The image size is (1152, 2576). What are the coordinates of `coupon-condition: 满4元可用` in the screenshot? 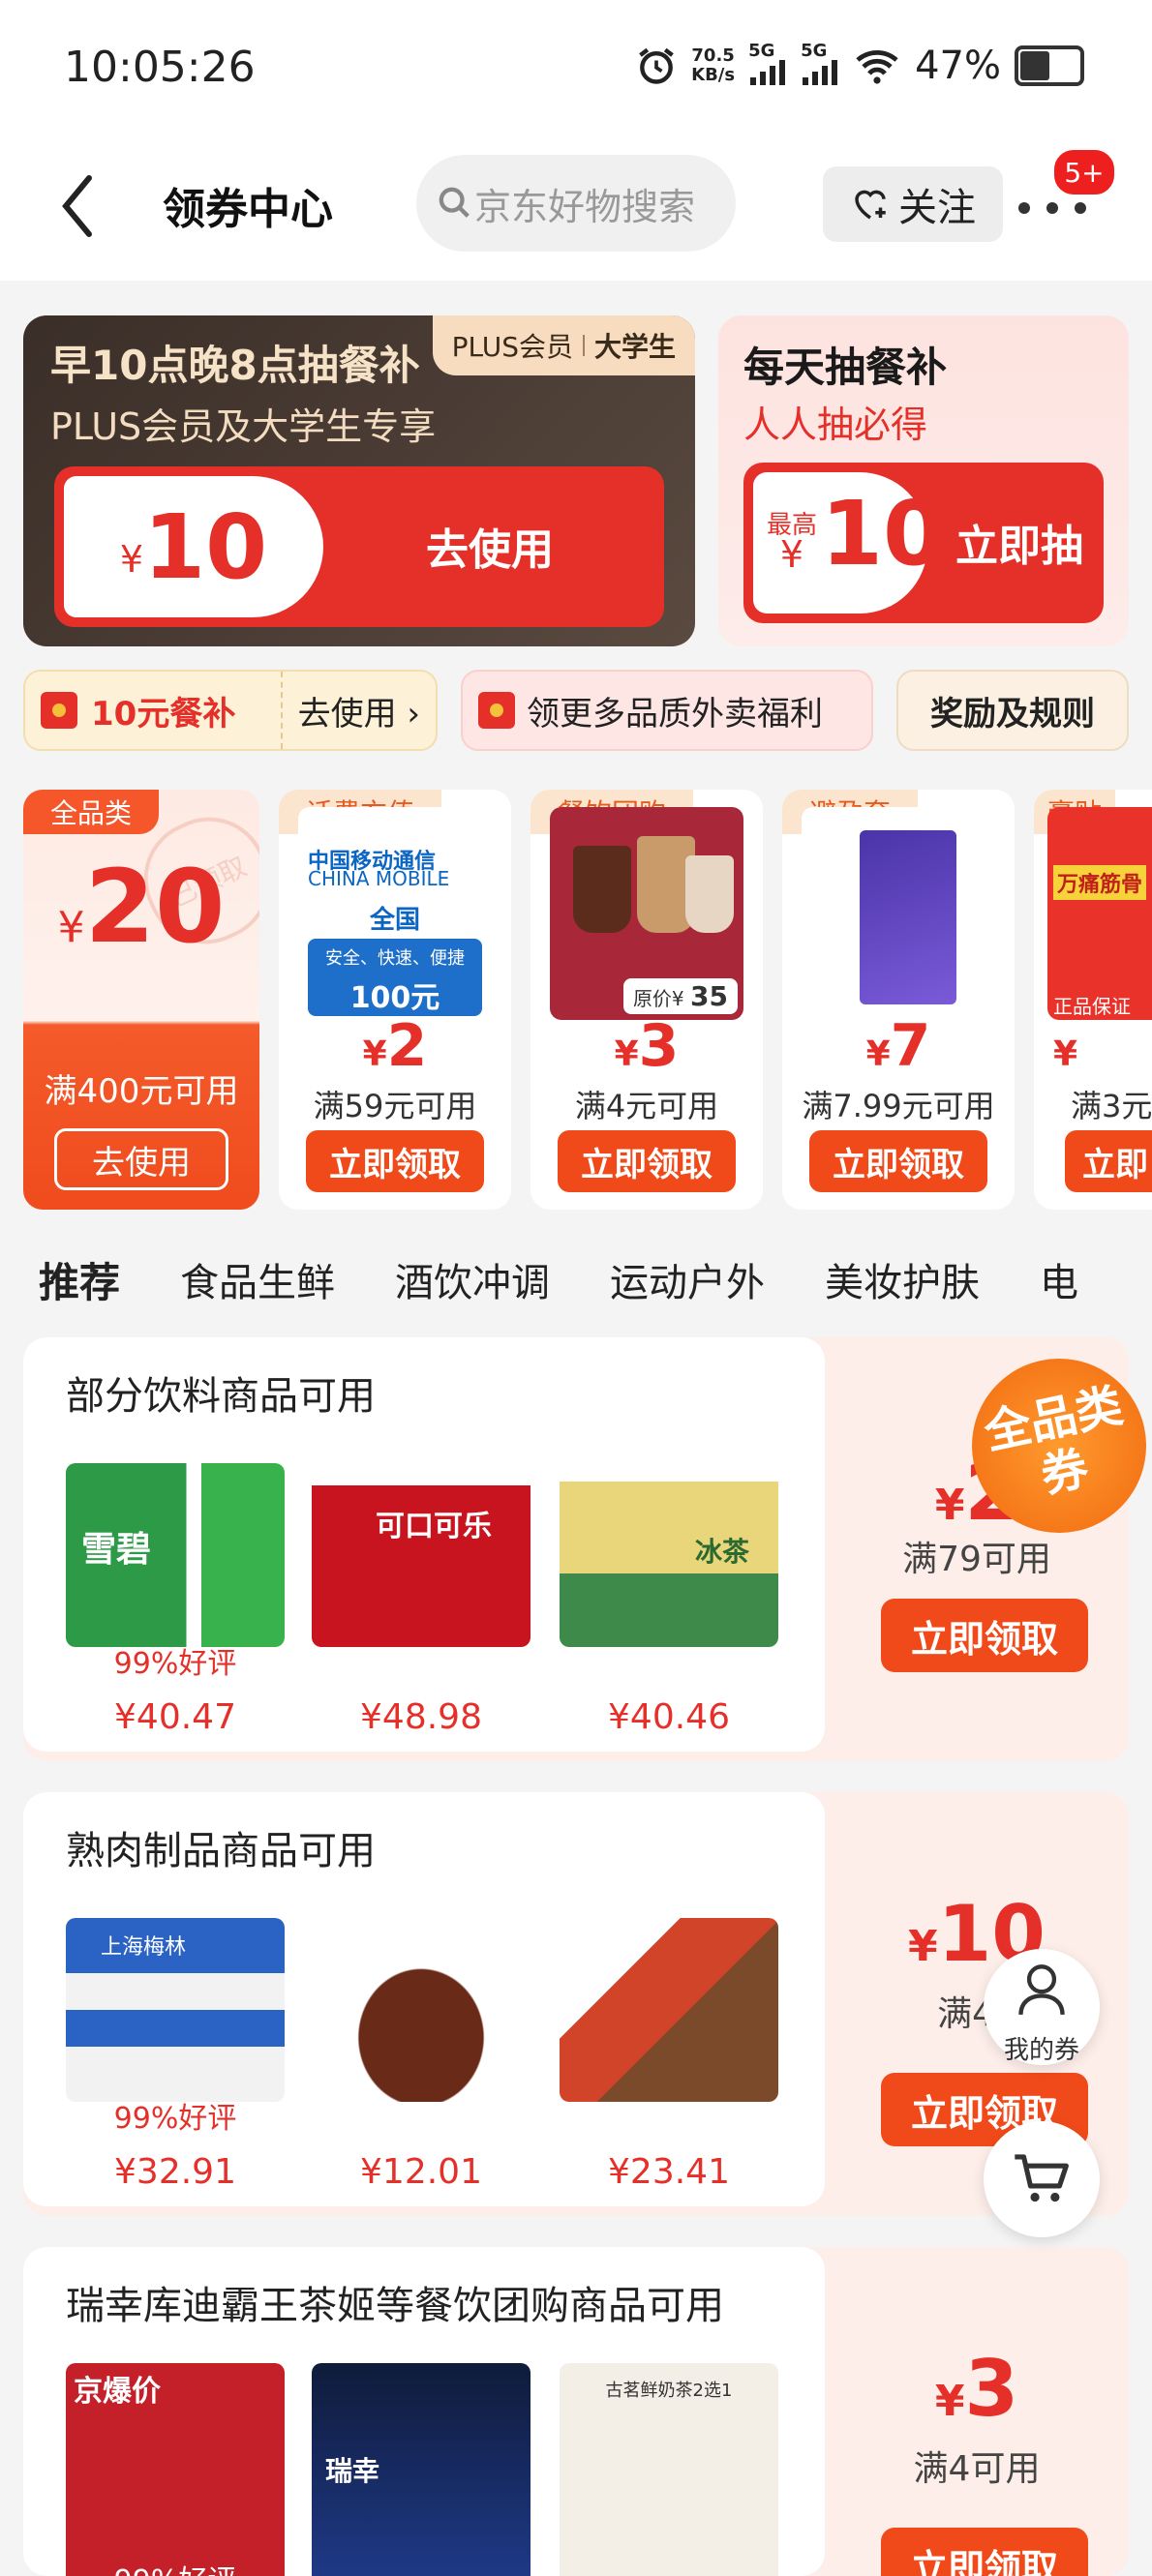 It's located at (646, 1106).